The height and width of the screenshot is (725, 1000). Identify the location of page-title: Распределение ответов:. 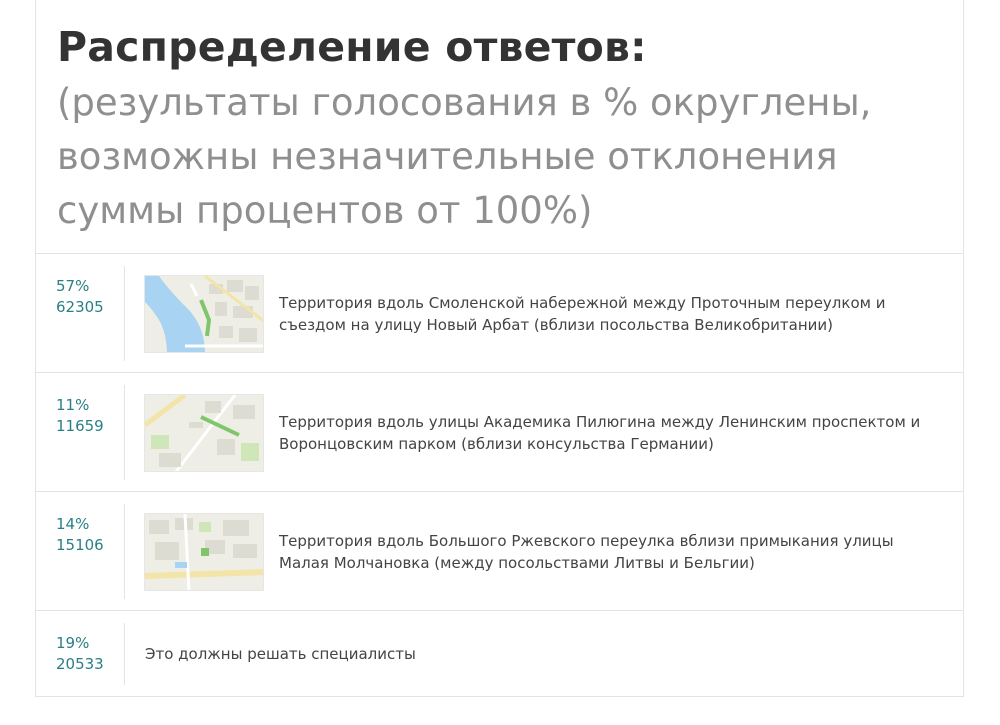
(352, 47).